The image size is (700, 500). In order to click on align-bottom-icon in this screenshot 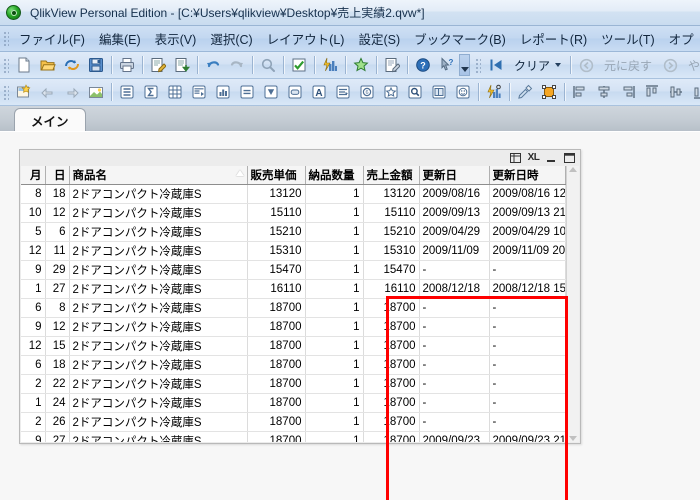, I will do `click(694, 92)`.